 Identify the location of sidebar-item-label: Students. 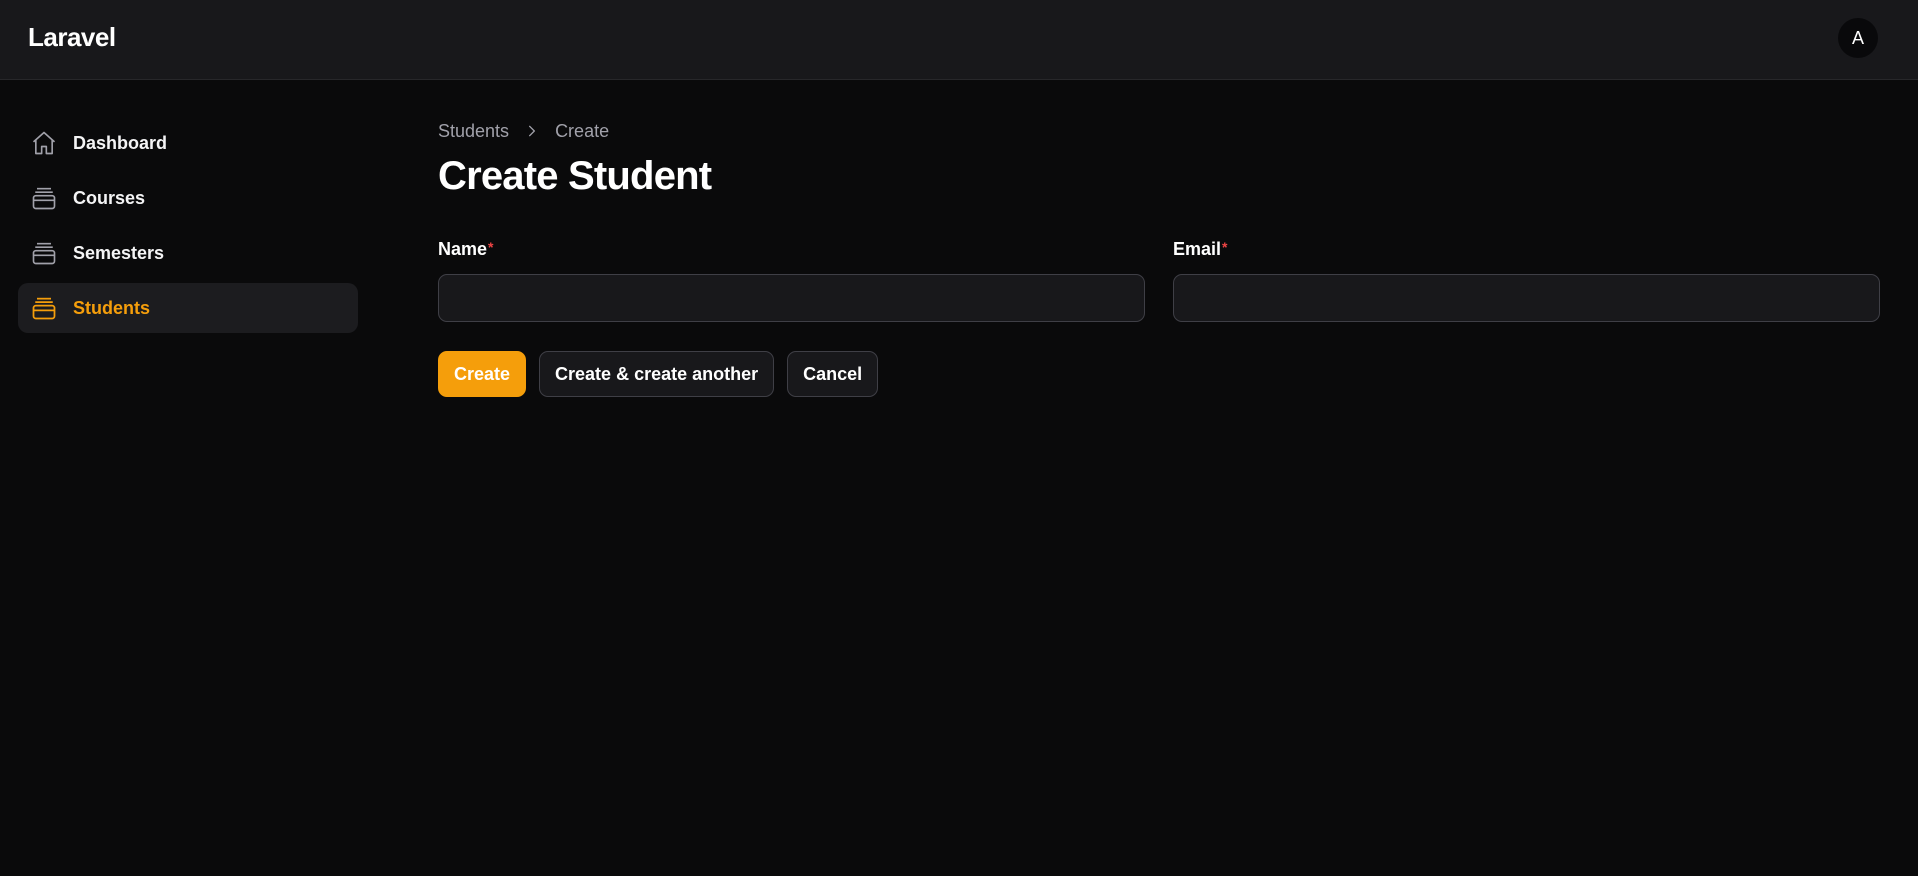
(112, 307).